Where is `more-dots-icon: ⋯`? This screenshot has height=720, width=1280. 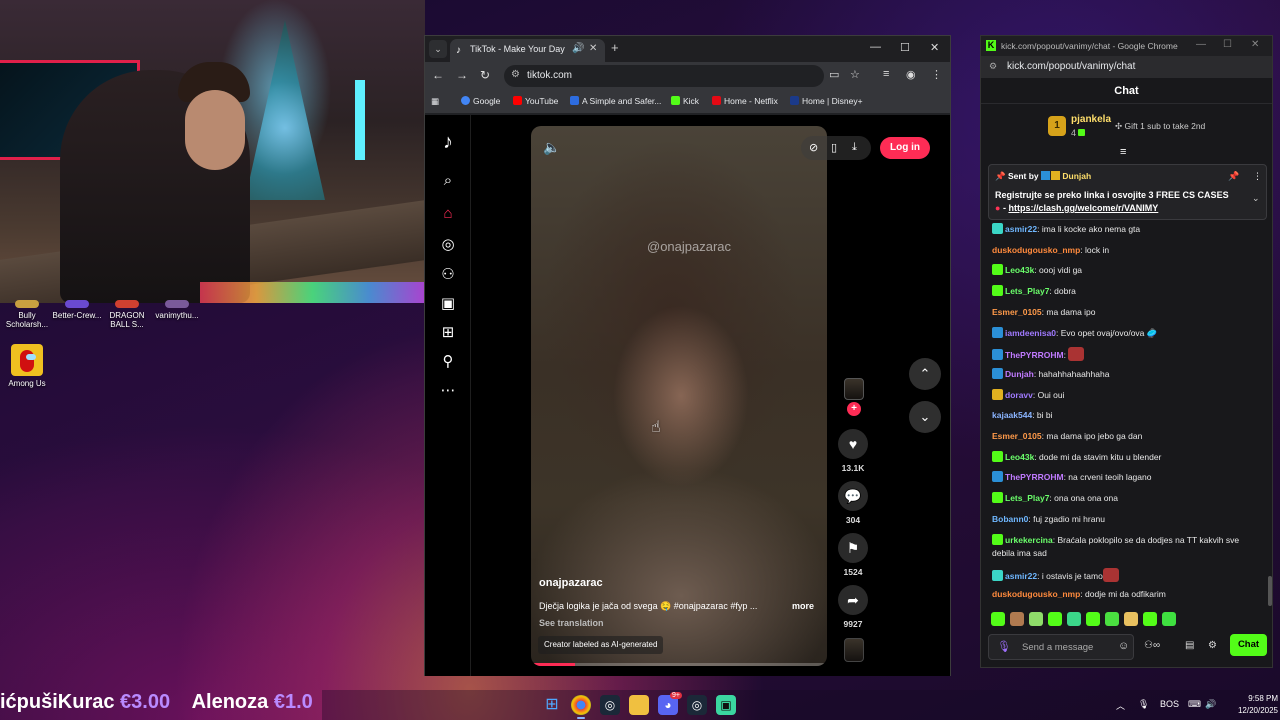 more-dots-icon: ⋯ is located at coordinates (448, 390).